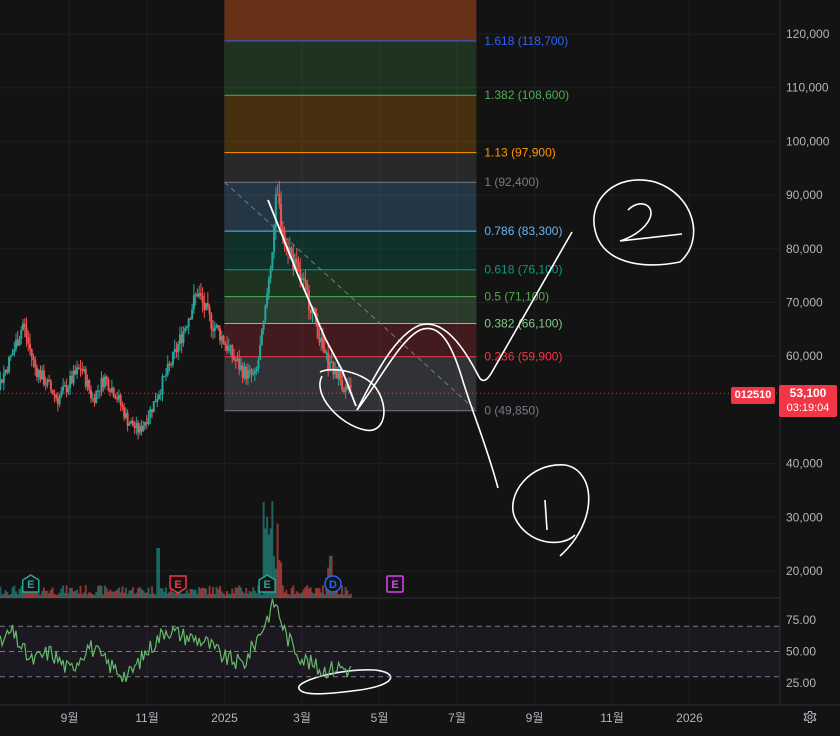 This screenshot has height=736, width=840. Describe the element at coordinates (808, 393) in the screenshot. I see `last-price: 53,100` at that location.